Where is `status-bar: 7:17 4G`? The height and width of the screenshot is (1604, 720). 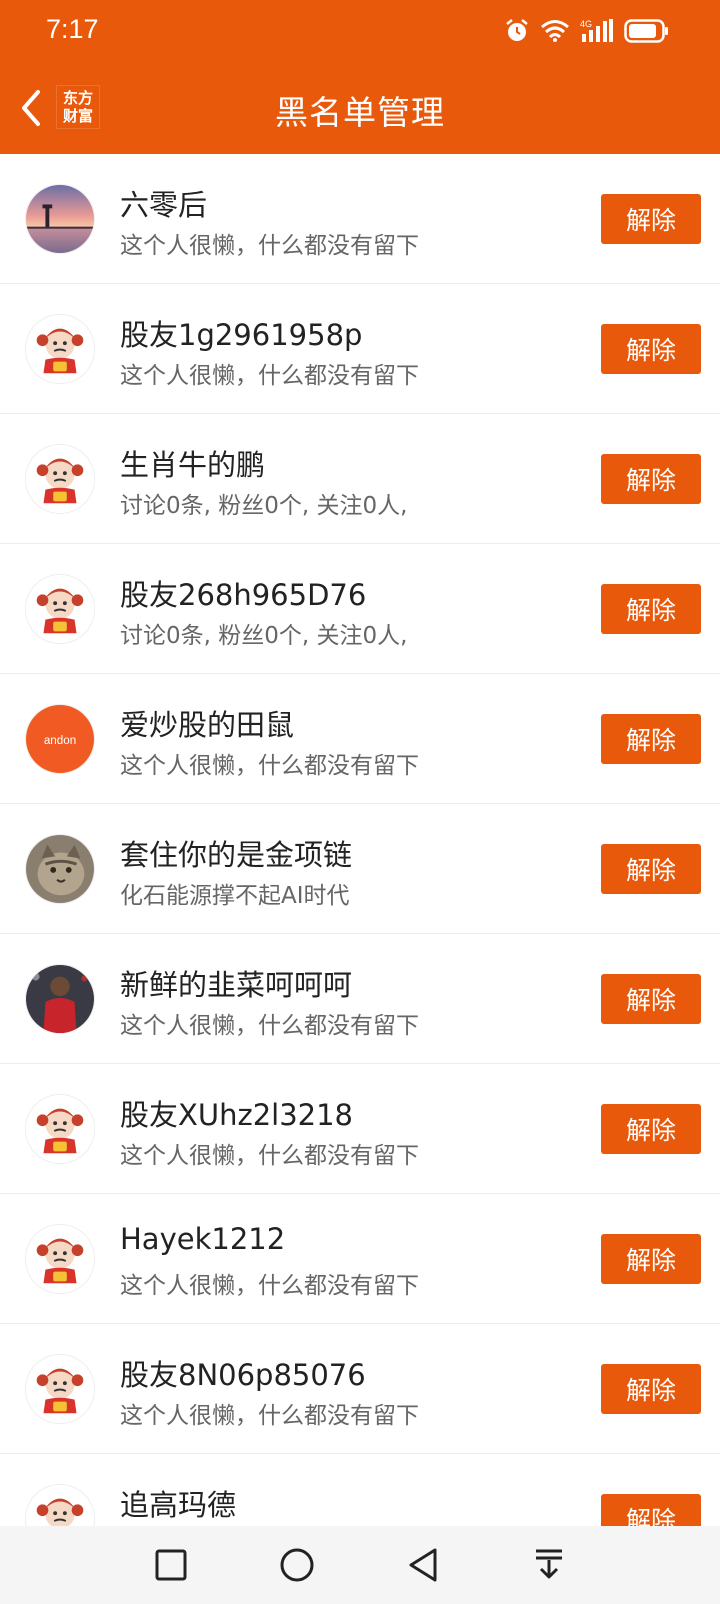
status-bar: 7:17 4G is located at coordinates (360, 33).